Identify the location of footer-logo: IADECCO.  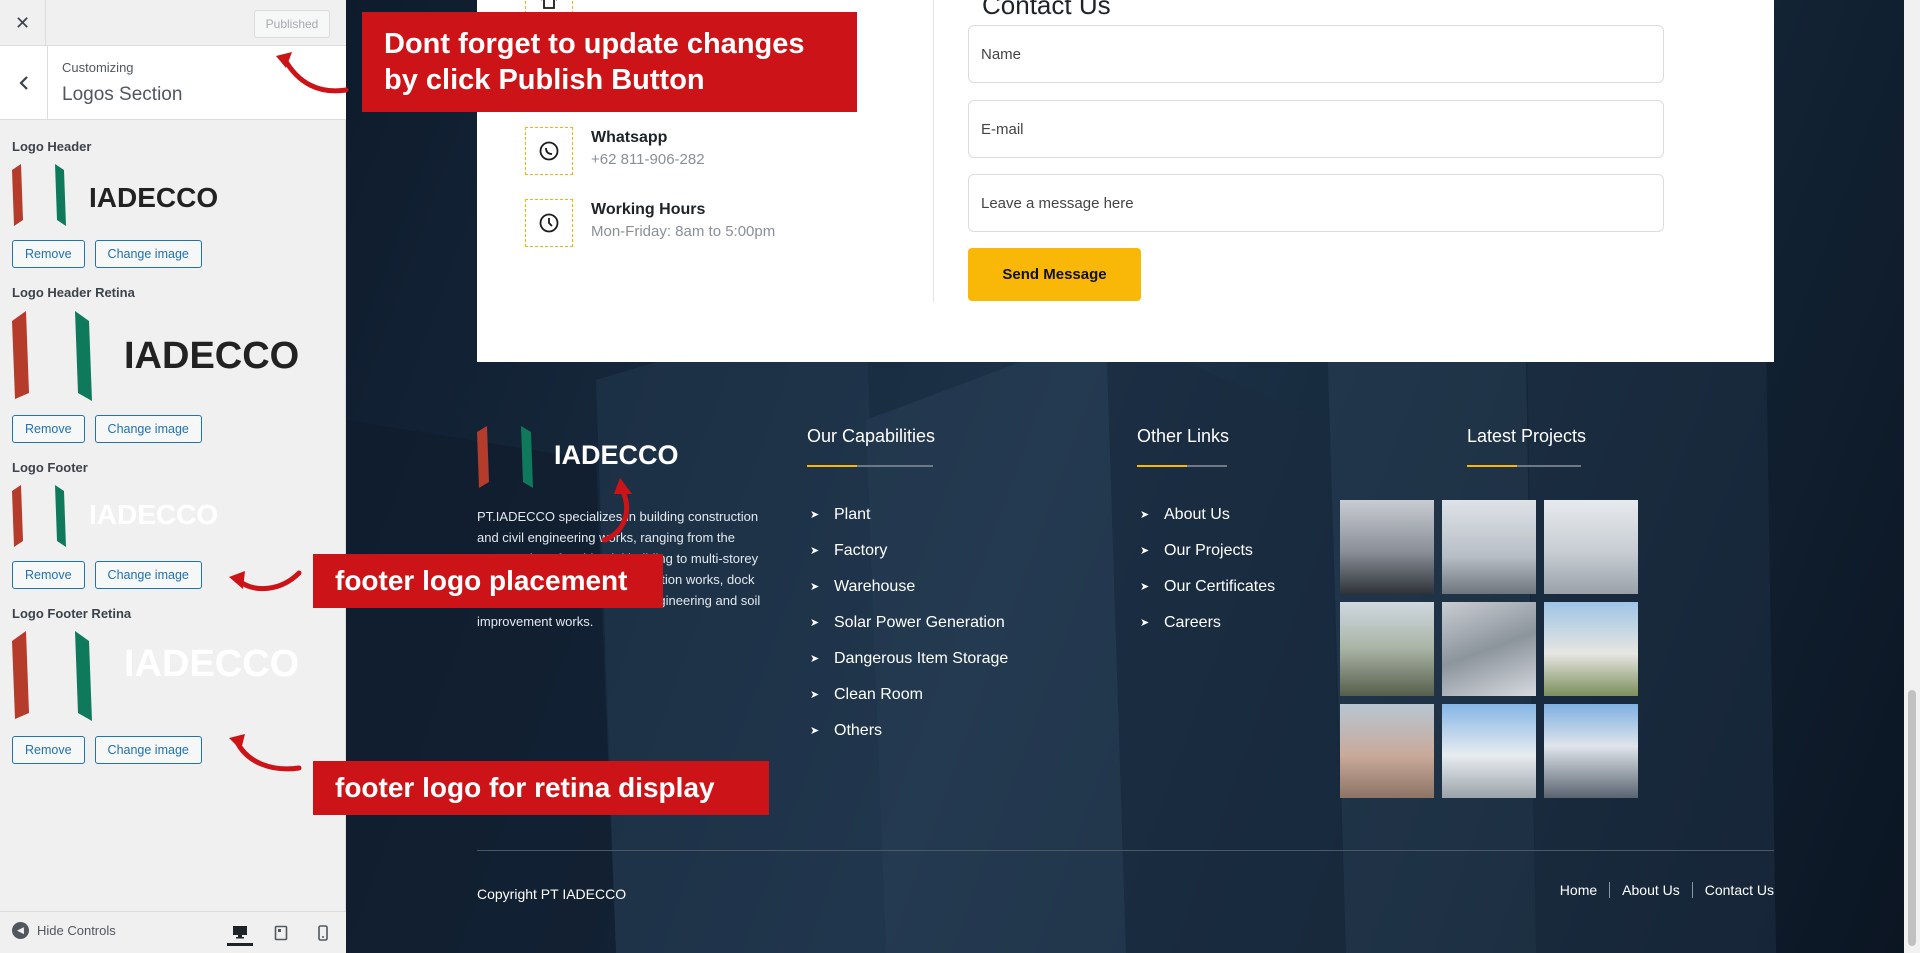
(587, 458).